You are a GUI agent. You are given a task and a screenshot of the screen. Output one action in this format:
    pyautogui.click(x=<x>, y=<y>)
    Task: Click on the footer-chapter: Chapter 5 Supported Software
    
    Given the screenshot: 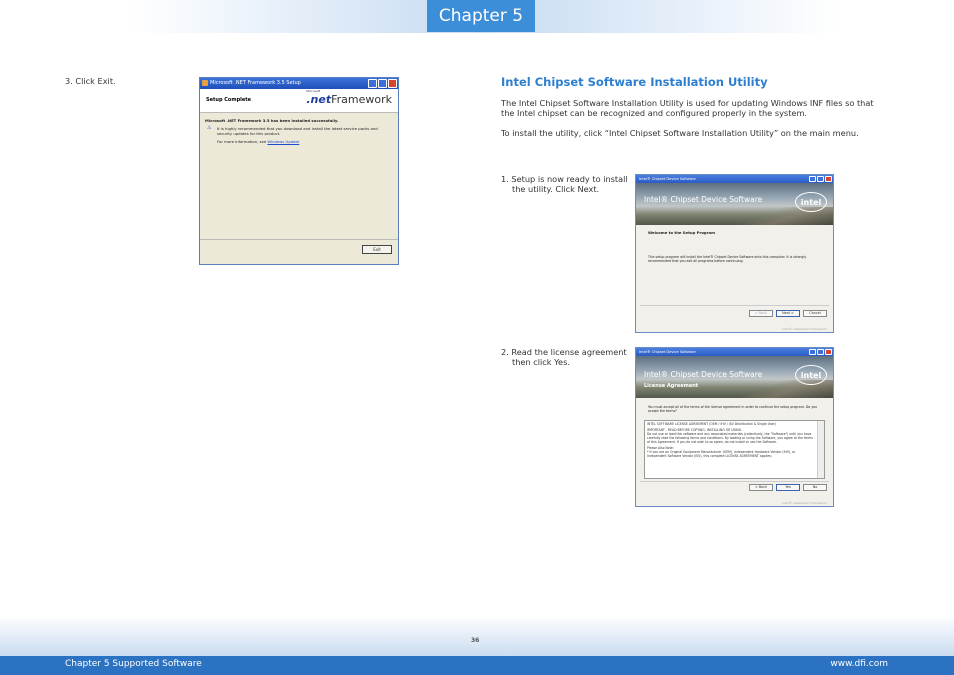 What is the action you would take?
    pyautogui.click(x=133, y=664)
    